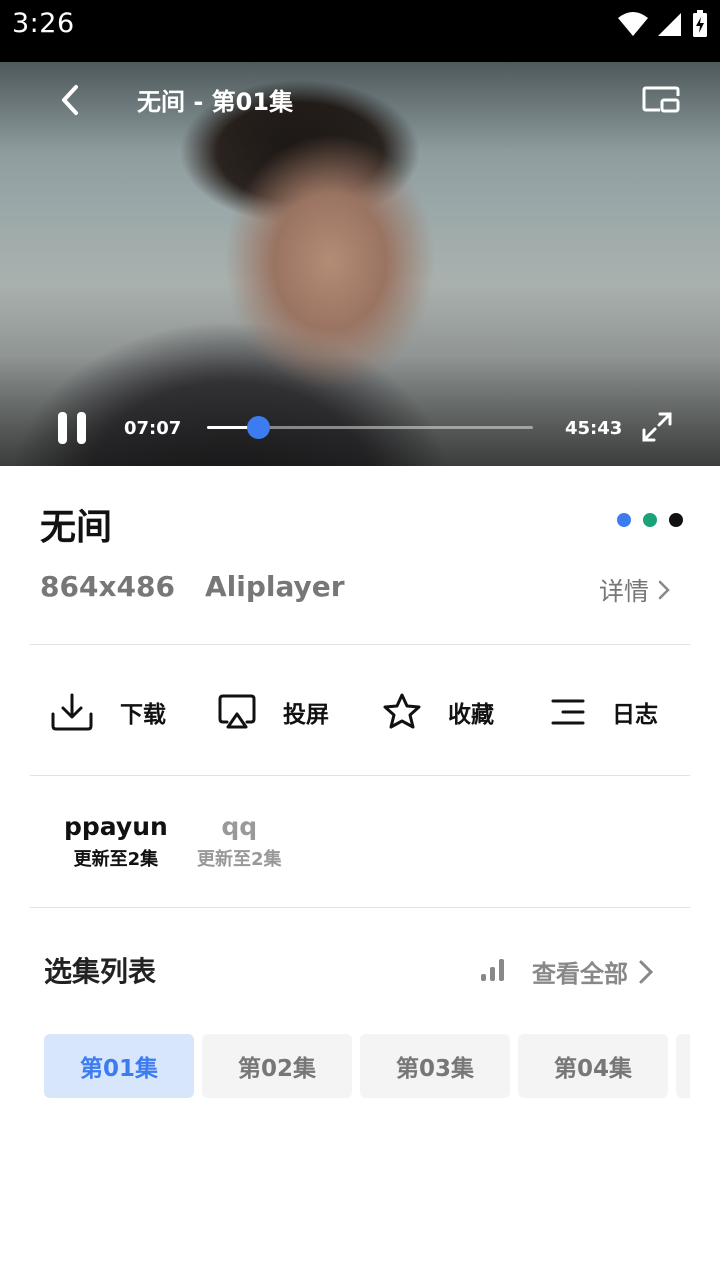 The image size is (720, 1280). I want to click on sort-button, so click(493, 969).